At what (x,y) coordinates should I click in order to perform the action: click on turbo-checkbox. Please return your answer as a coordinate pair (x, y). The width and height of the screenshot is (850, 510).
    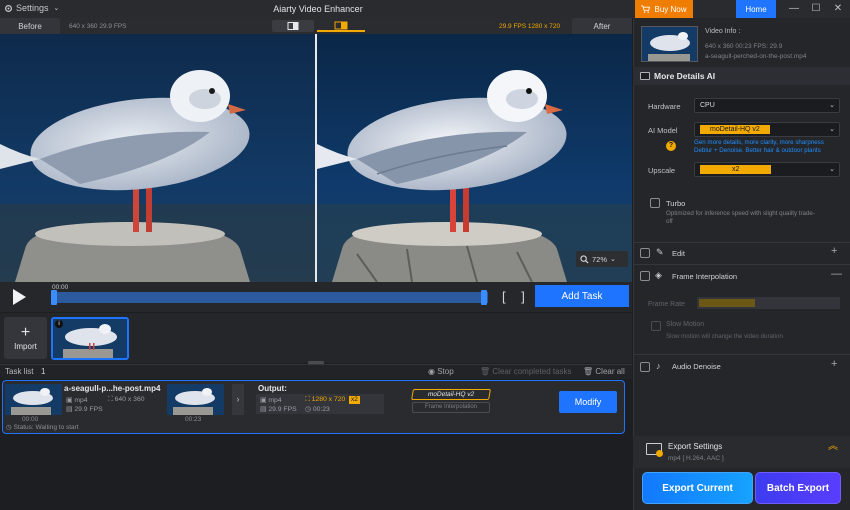
    Looking at the image, I should click on (655, 203).